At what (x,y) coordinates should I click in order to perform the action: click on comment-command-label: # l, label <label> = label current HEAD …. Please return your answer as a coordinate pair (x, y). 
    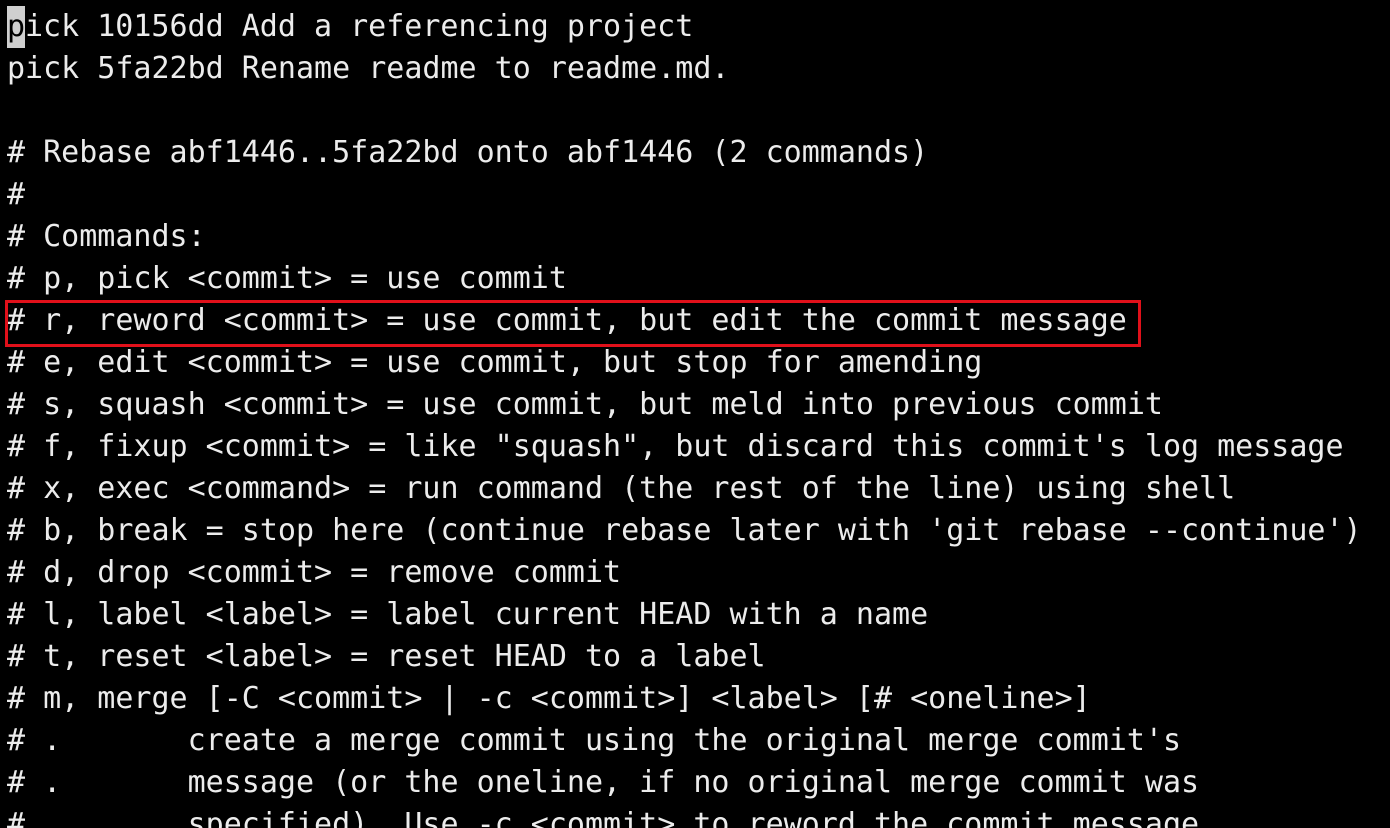
    Looking at the image, I should click on (684, 615).